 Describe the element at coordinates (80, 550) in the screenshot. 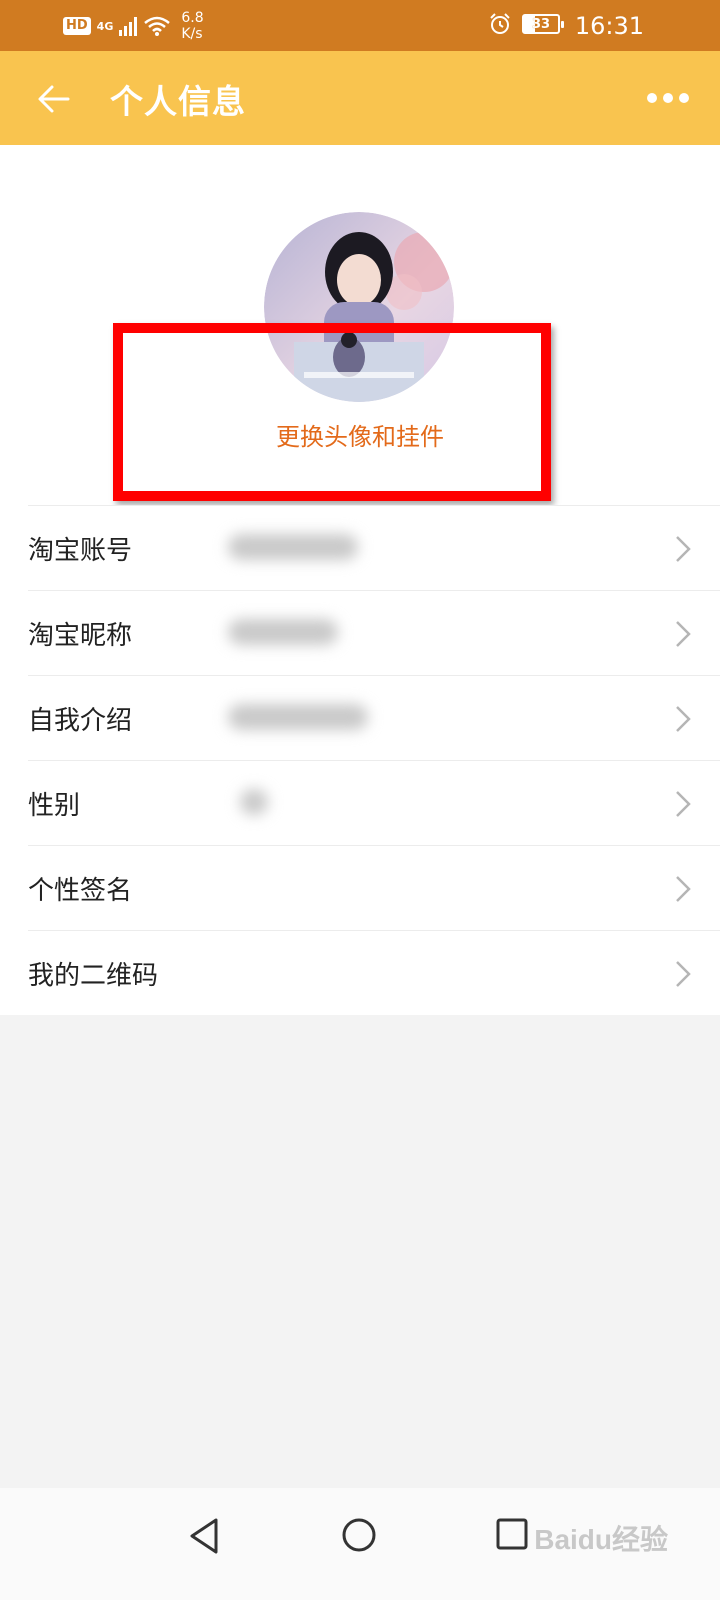

I see `list-item-label: 淘宝账号` at that location.